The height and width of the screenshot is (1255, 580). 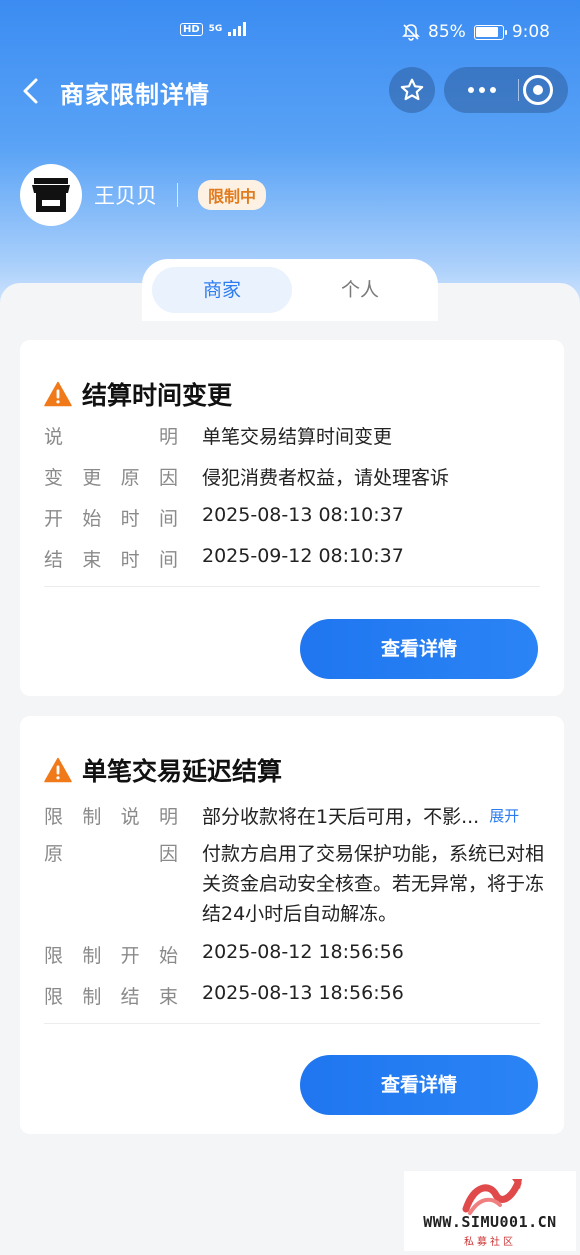 I want to click on mini-program-capsule, so click(x=506, y=90).